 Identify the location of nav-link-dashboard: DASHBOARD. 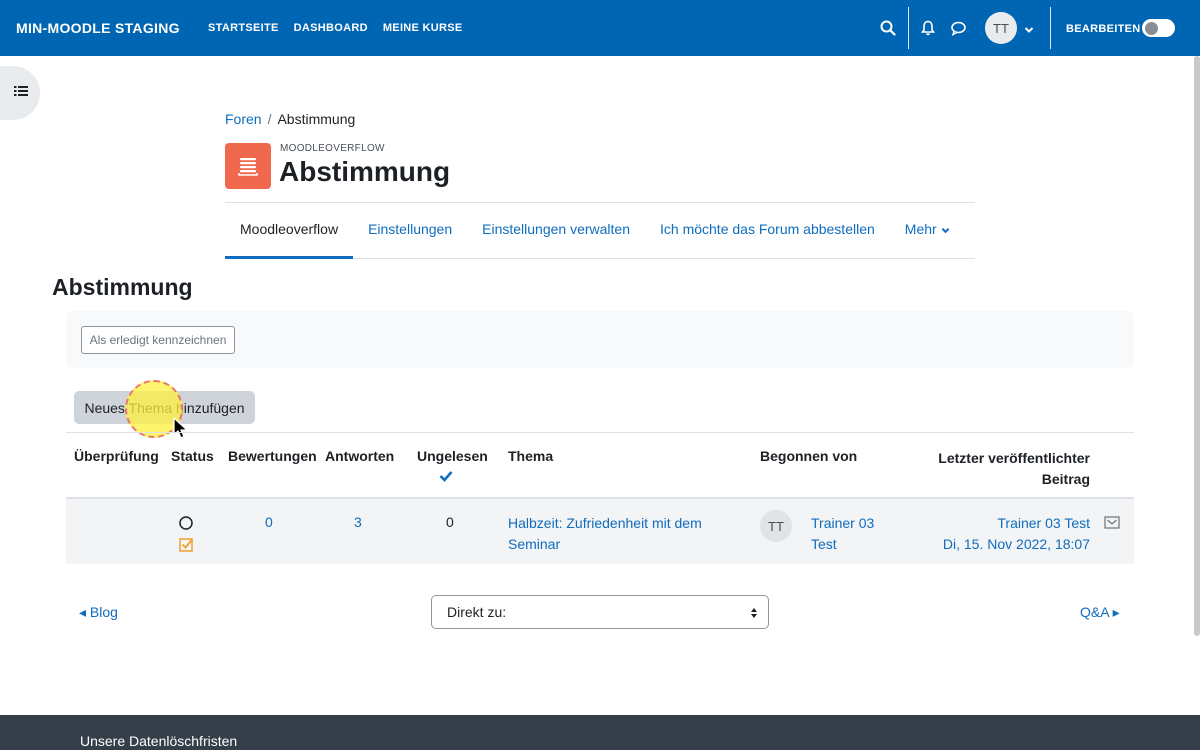
(331, 28).